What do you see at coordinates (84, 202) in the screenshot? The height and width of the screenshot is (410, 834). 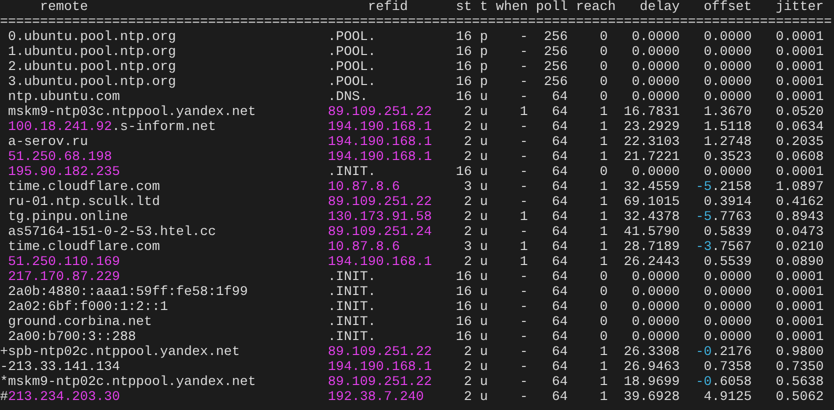 I see `remote-cell: ru-01.ntp.sculk.ltd` at bounding box center [84, 202].